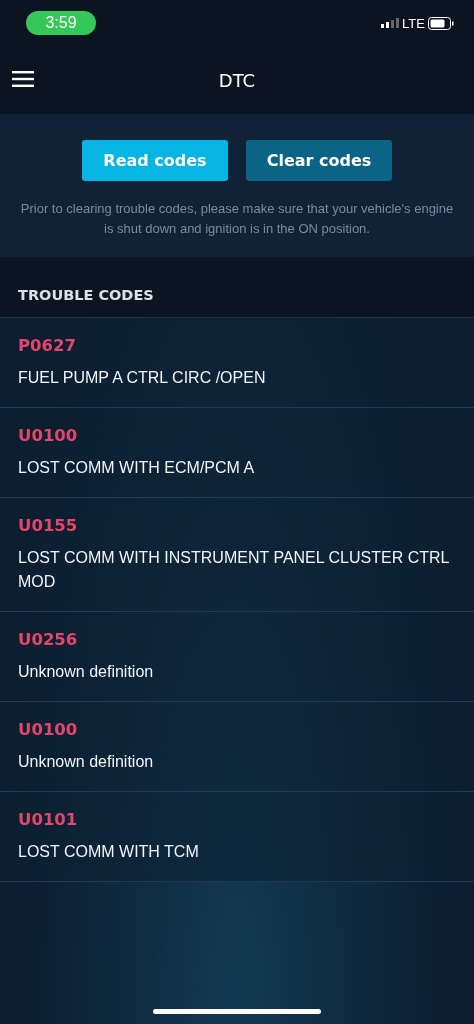  What do you see at coordinates (137, 468) in the screenshot?
I see `code-description: LOST COMM WITH ECM/PCM A` at bounding box center [137, 468].